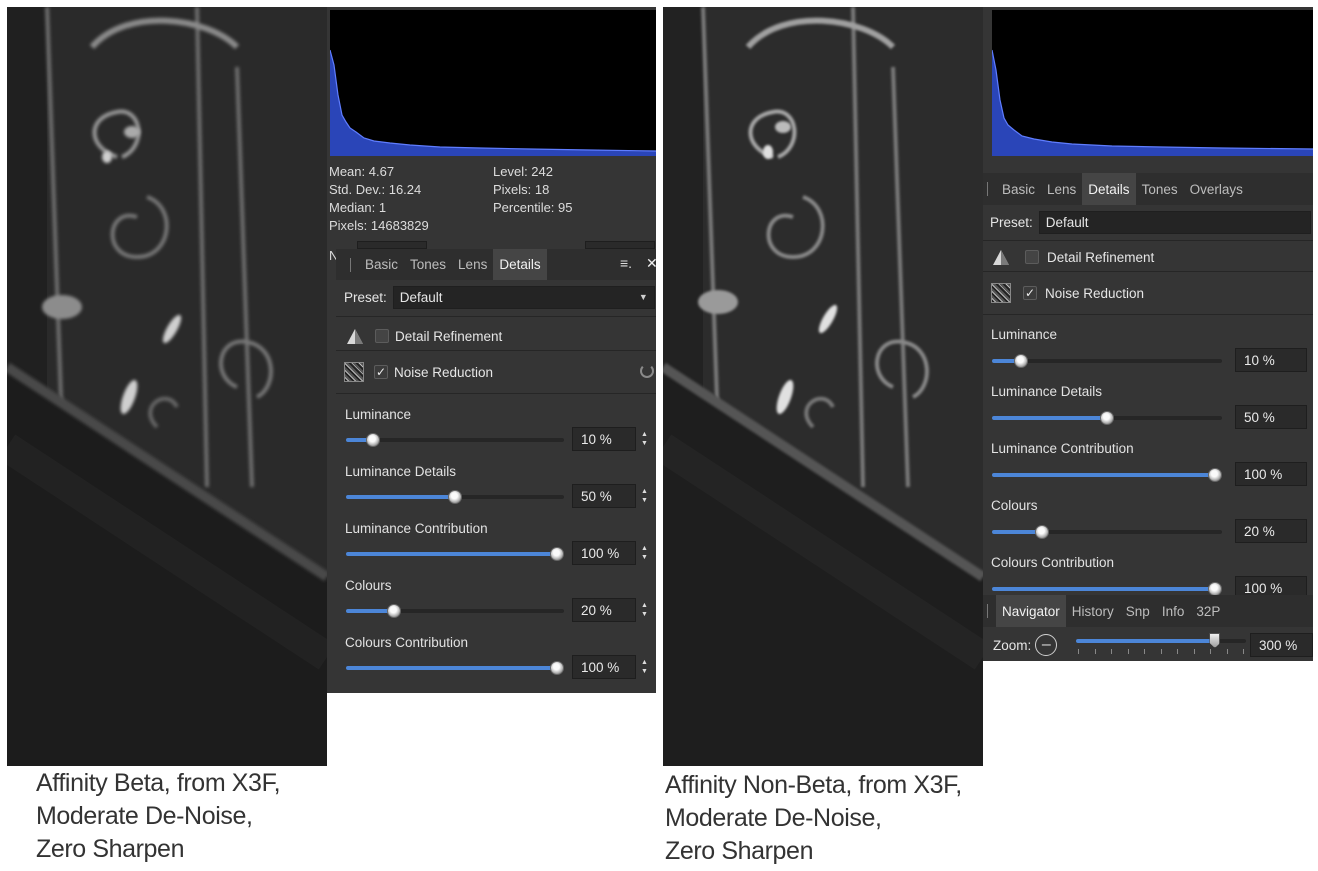  Describe the element at coordinates (523, 171) in the screenshot. I see `stat-level: Level: 242` at that location.